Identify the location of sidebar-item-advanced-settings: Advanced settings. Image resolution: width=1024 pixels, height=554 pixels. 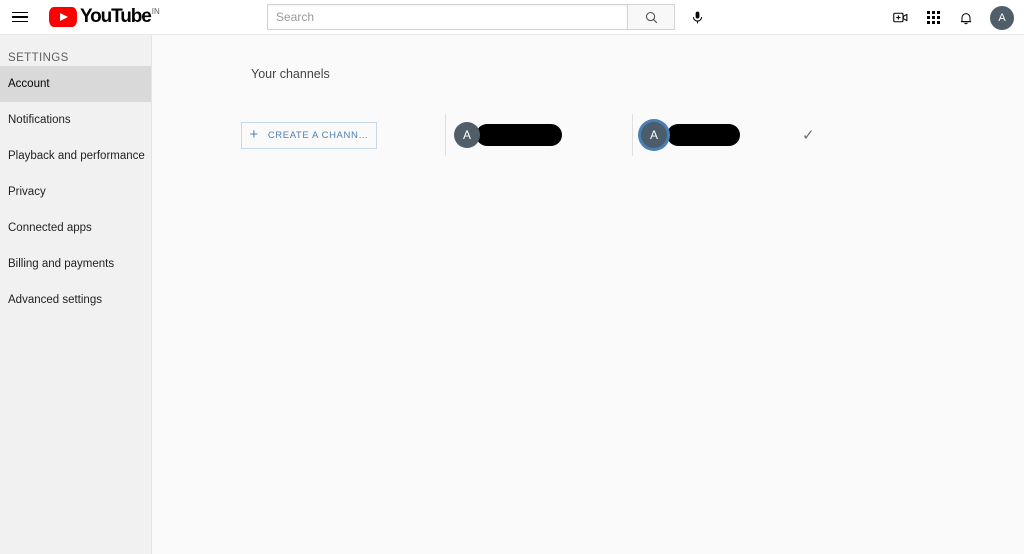
(75, 300).